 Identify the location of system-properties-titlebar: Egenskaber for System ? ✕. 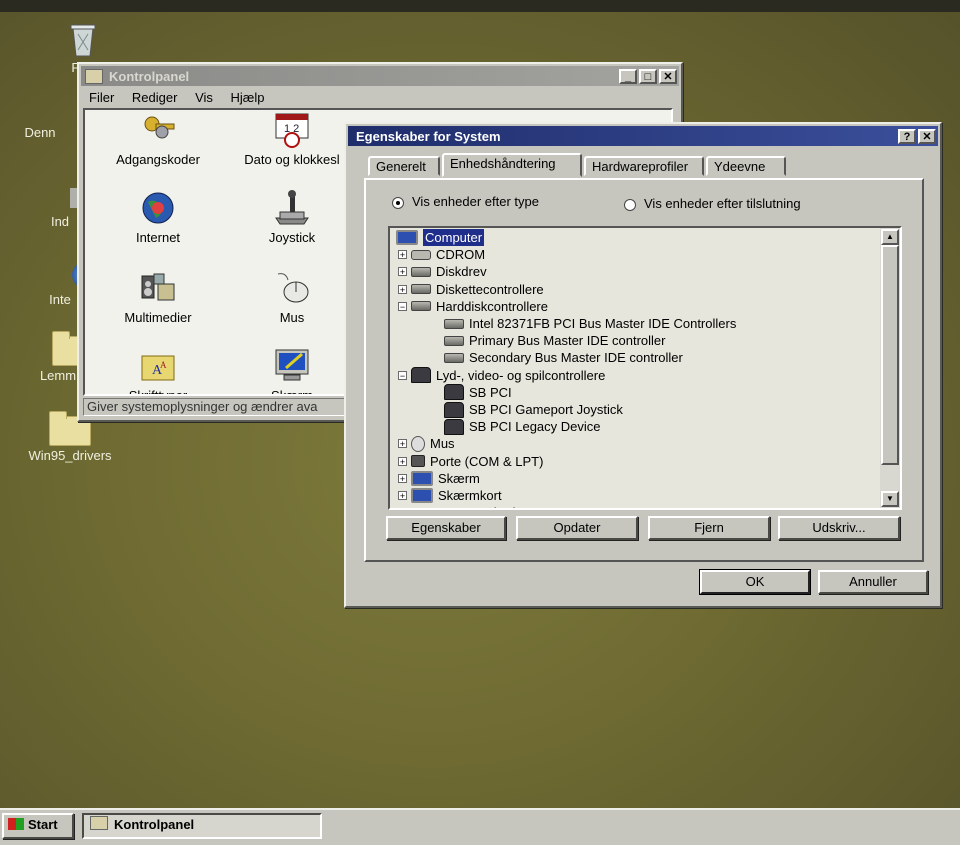
(643, 136).